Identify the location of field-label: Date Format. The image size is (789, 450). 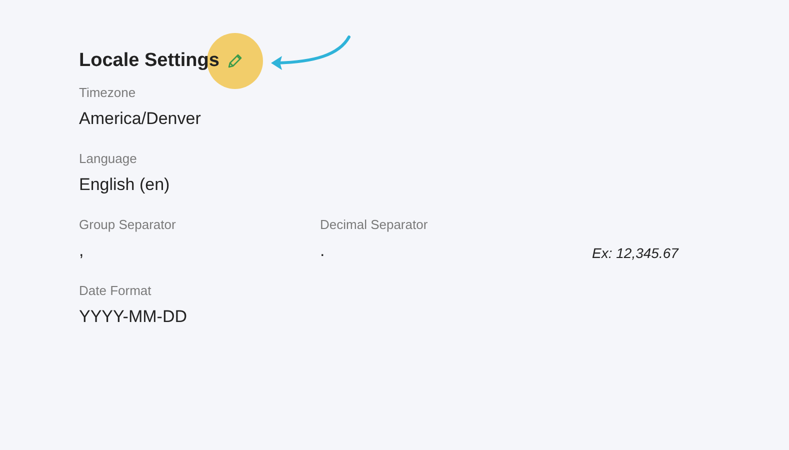
(115, 290).